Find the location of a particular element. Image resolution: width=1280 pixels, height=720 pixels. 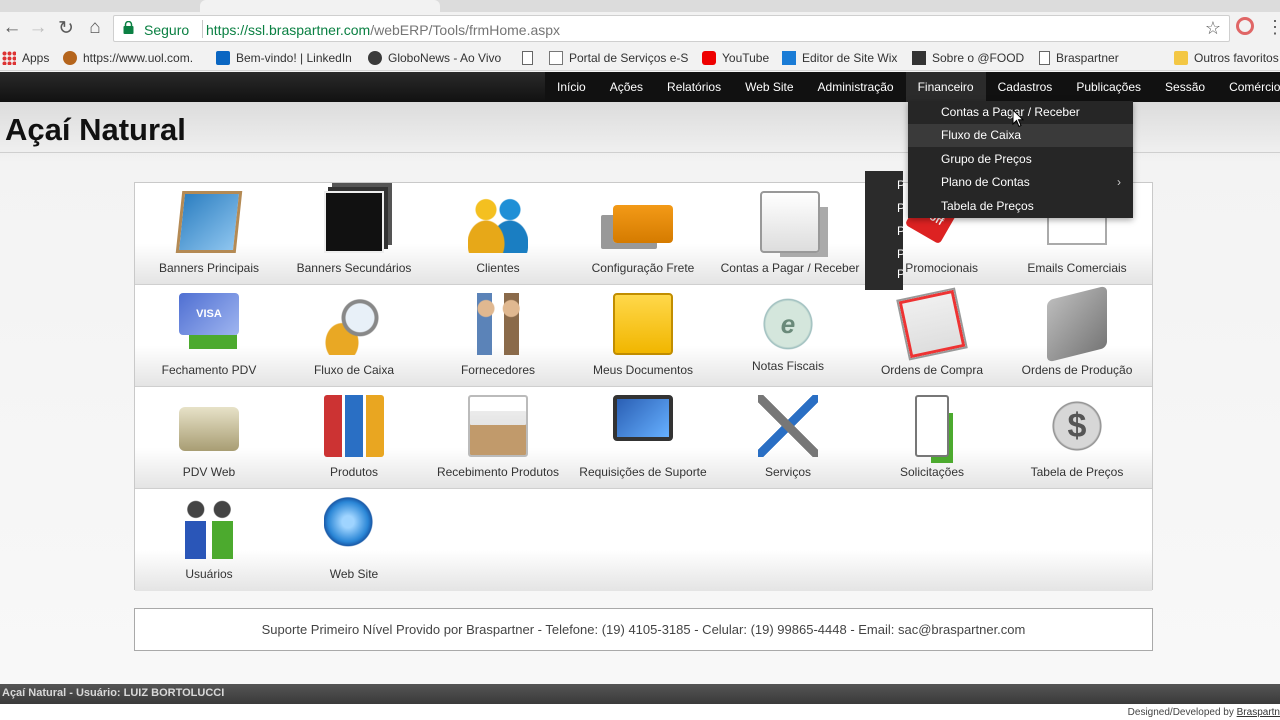

tile-web-site: Web Site is located at coordinates (354, 540).